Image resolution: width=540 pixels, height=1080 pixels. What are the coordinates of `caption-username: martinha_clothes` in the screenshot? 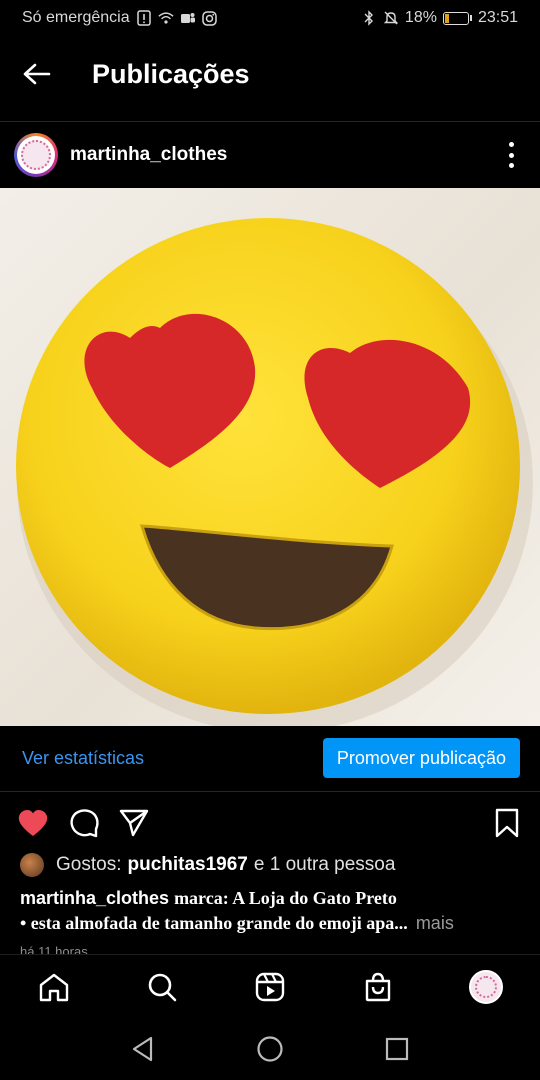 It's located at (94, 898).